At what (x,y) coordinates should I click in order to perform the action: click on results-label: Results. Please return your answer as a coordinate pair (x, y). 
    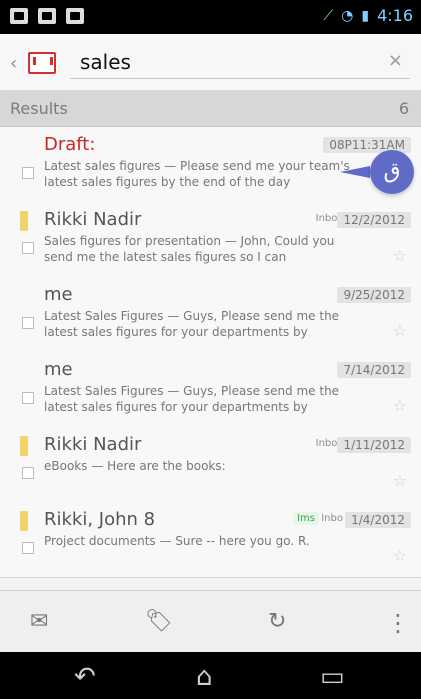
    Looking at the image, I should click on (39, 108).